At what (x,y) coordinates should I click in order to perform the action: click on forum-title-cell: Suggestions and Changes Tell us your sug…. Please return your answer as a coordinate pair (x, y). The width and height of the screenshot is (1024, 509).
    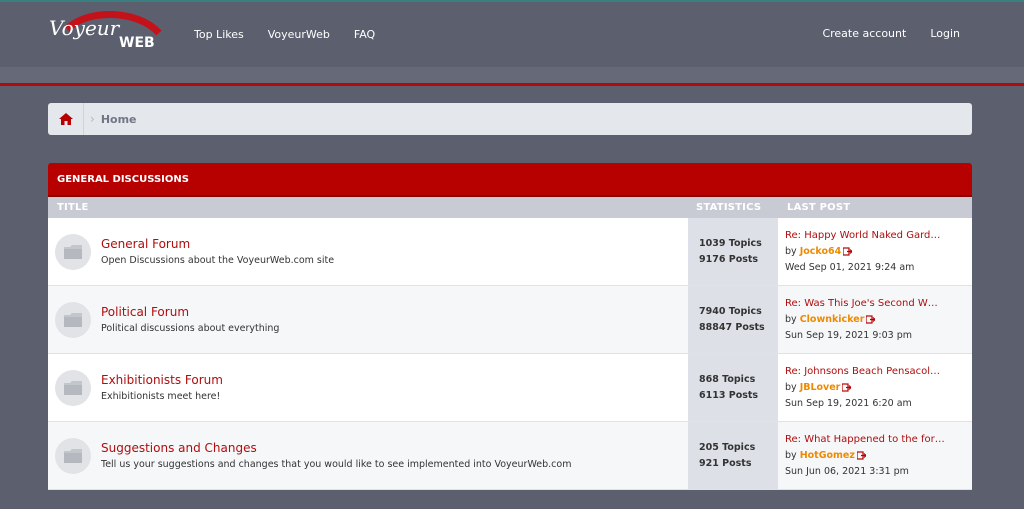
    Looking at the image, I should click on (368, 455).